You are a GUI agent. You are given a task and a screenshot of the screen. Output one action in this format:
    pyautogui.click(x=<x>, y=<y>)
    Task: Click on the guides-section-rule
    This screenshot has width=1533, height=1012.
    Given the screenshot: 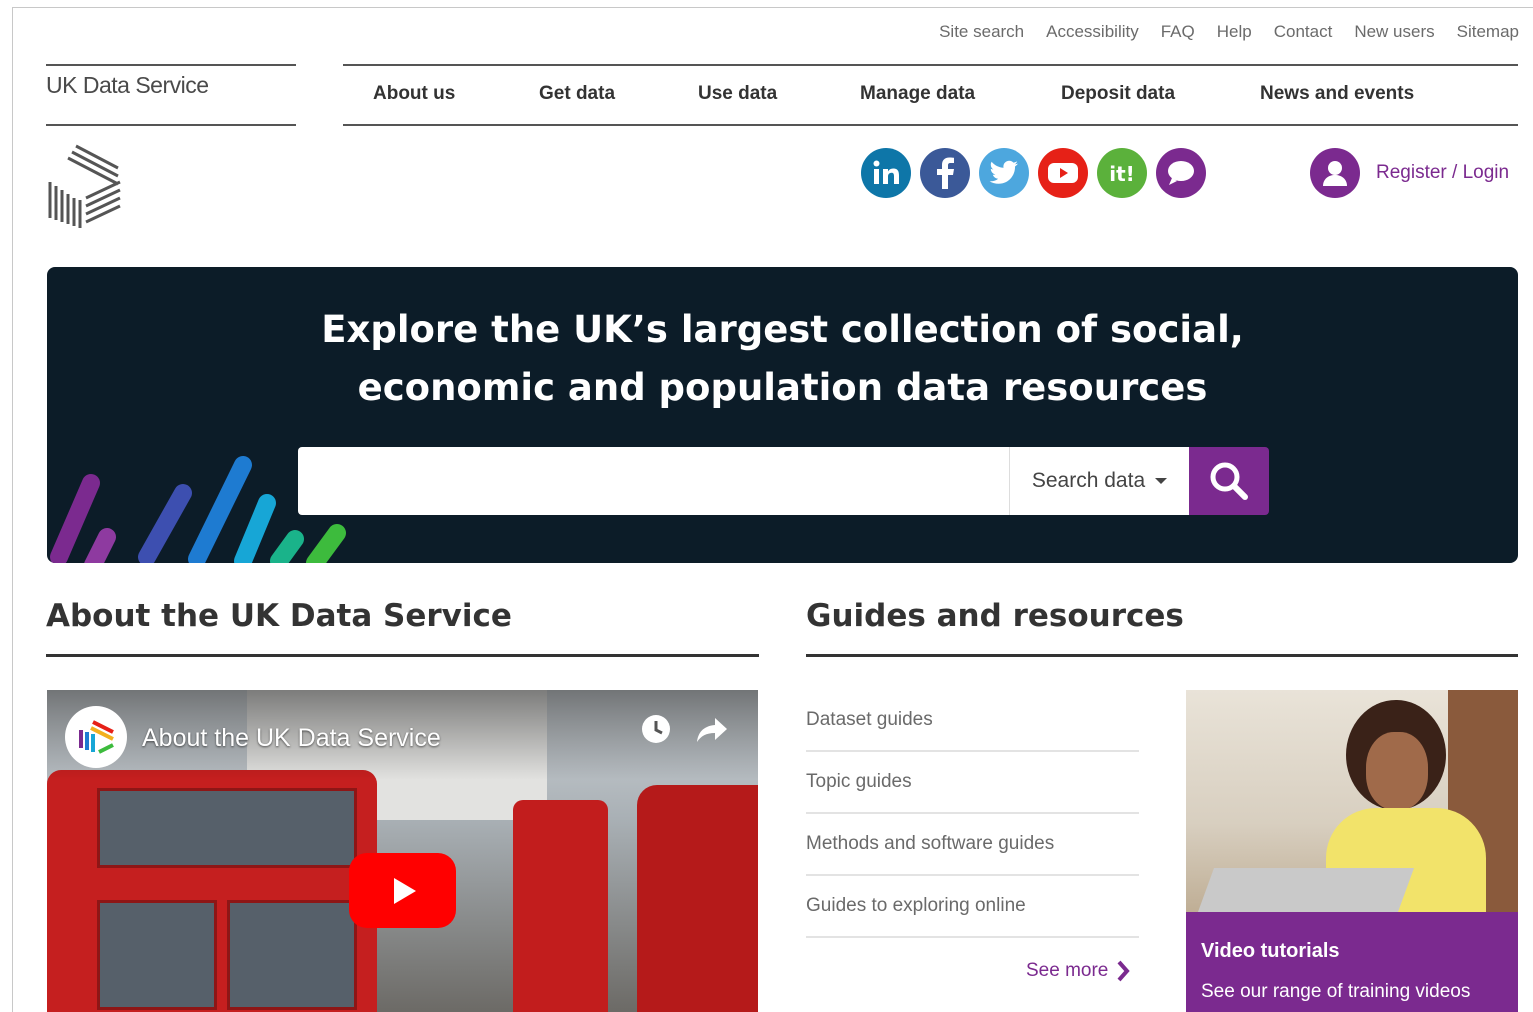 What is the action you would take?
    pyautogui.click(x=1162, y=655)
    